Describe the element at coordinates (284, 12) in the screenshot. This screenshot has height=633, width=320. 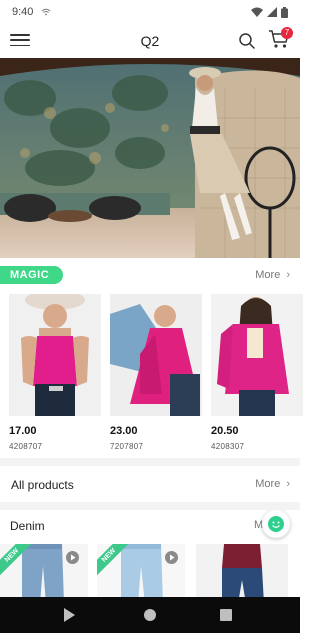
I see `battery-icon` at that location.